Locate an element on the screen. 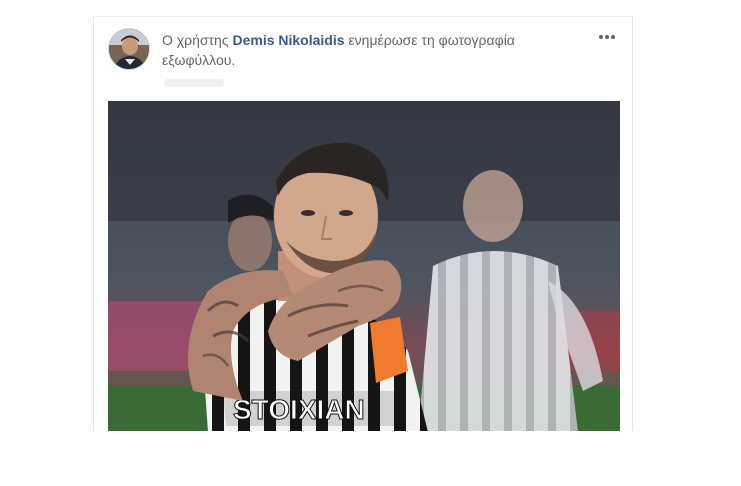  author-prefix: Ο χρήστης is located at coordinates (195, 40).